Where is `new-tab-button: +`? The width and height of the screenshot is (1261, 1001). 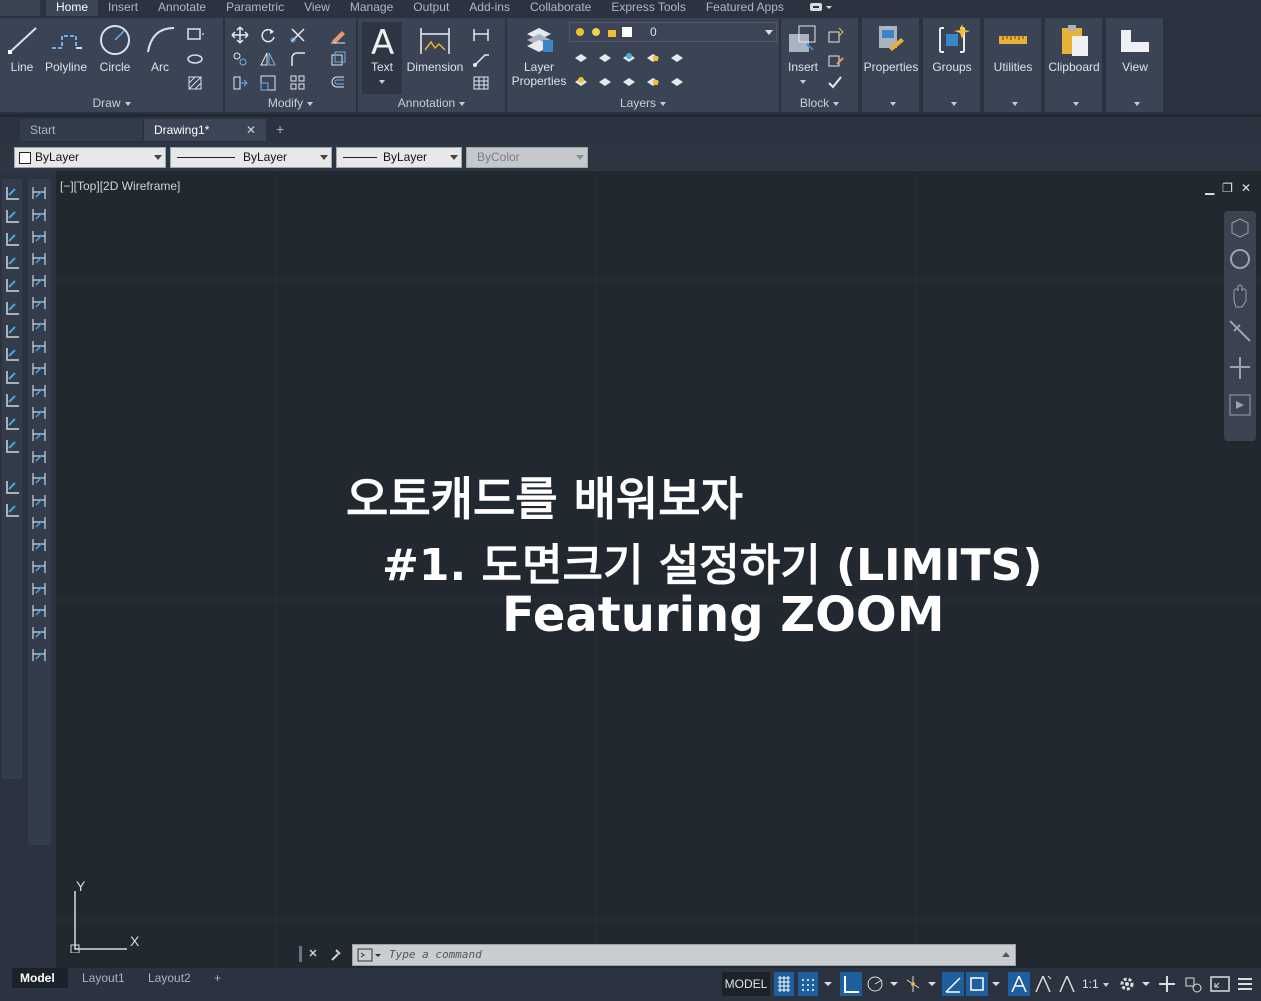
new-tab-button: + is located at coordinates (280, 129).